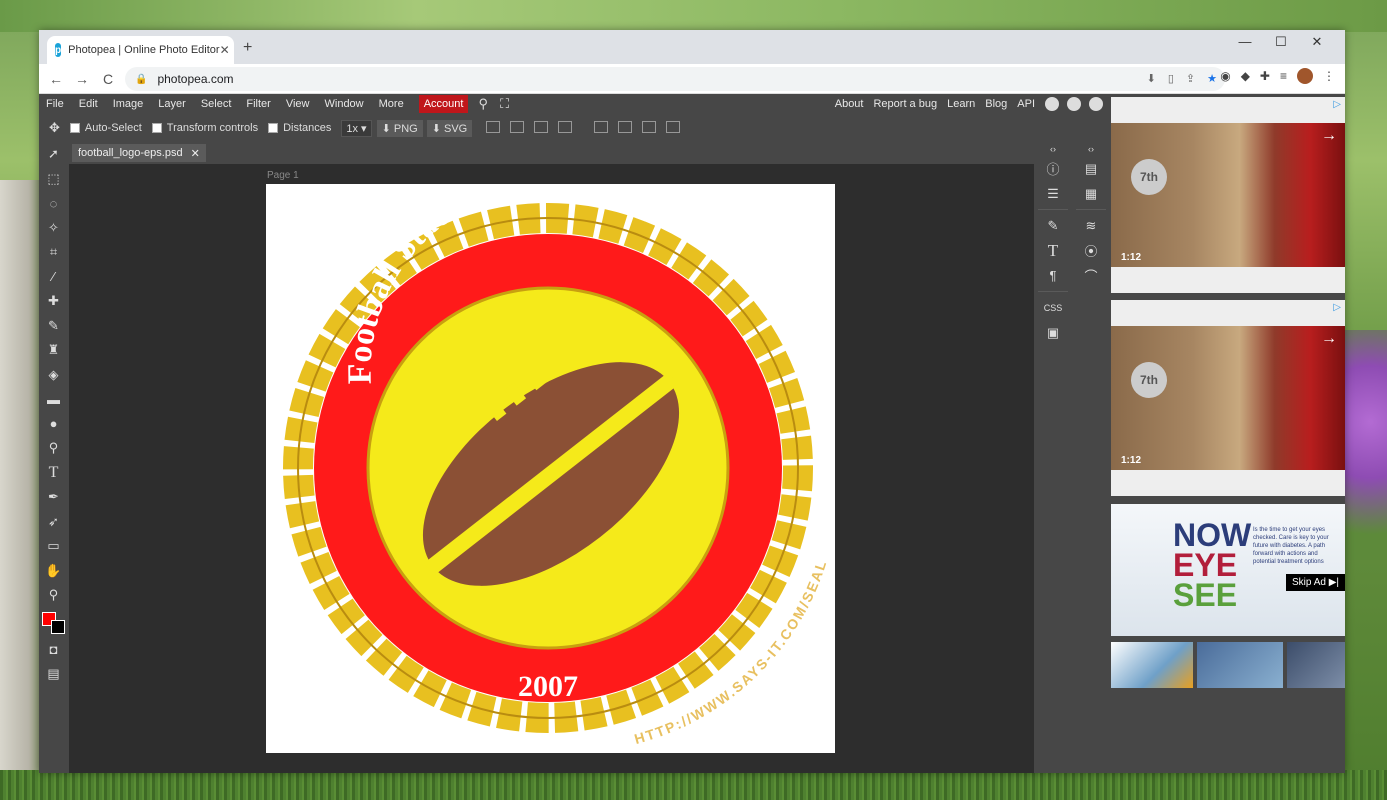 The height and width of the screenshot is (800, 1387). I want to click on quick-mask-icon: ◘, so click(53, 650).